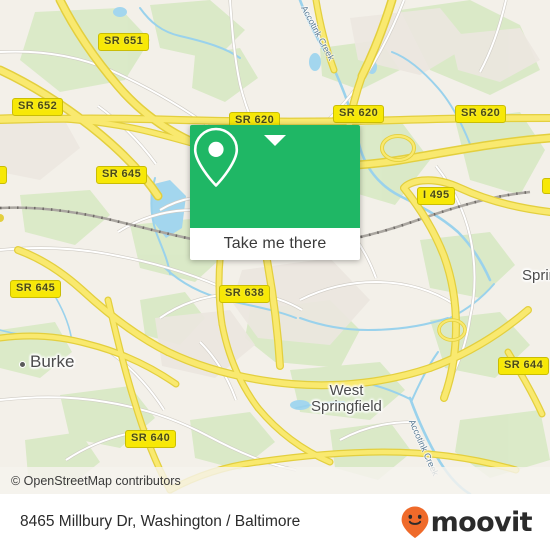  What do you see at coordinates (216, 157) in the screenshot?
I see `map-pin-icon` at bounding box center [216, 157].